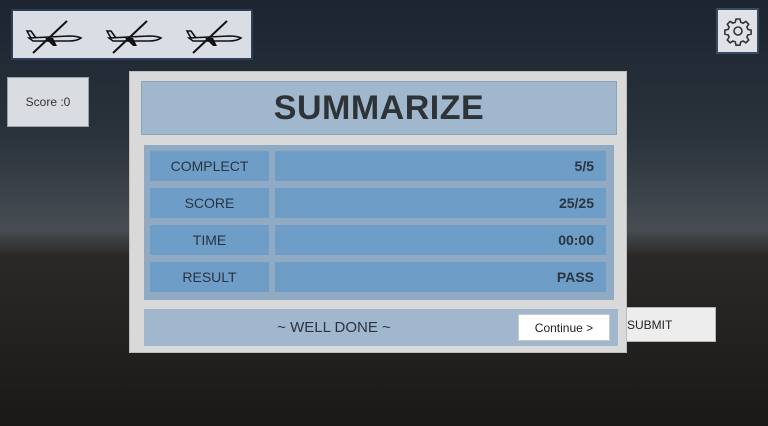 This screenshot has width=768, height=426. Describe the element at coordinates (379, 108) in the screenshot. I see `dialog-title: SUMMARIZE` at that location.